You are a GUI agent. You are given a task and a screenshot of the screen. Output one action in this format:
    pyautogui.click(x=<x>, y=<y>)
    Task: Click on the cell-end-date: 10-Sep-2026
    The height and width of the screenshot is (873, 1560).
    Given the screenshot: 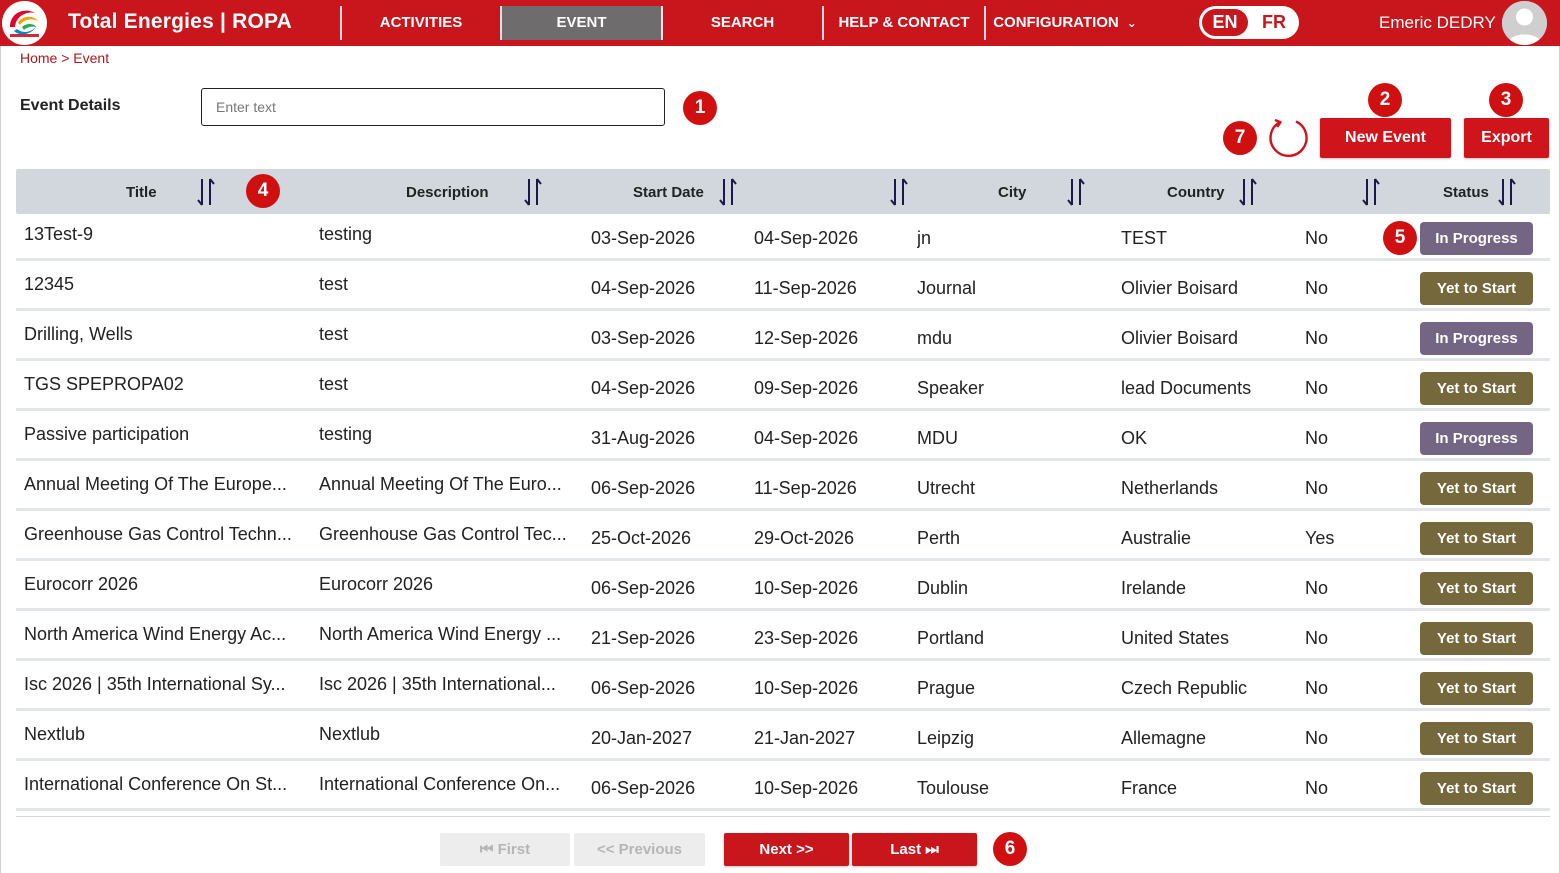 What is the action you would take?
    pyautogui.click(x=806, y=588)
    